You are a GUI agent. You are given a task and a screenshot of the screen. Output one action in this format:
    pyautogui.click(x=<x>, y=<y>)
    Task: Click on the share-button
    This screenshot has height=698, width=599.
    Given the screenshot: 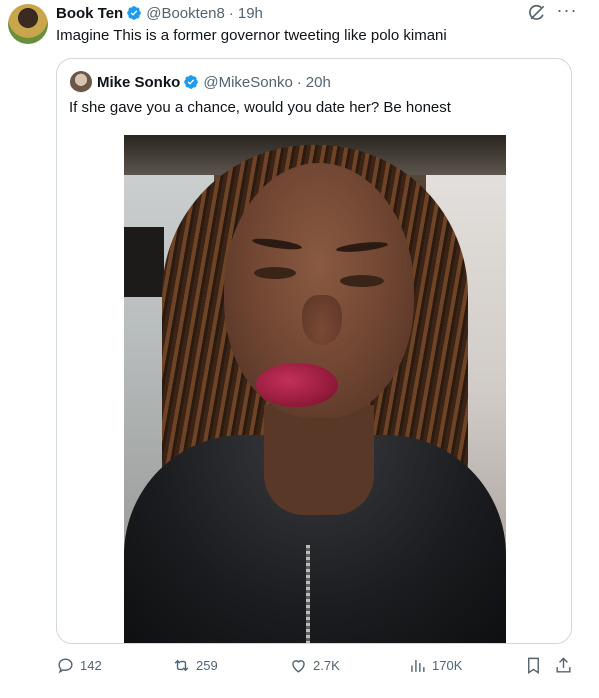 What is the action you would take?
    pyautogui.click(x=566, y=665)
    